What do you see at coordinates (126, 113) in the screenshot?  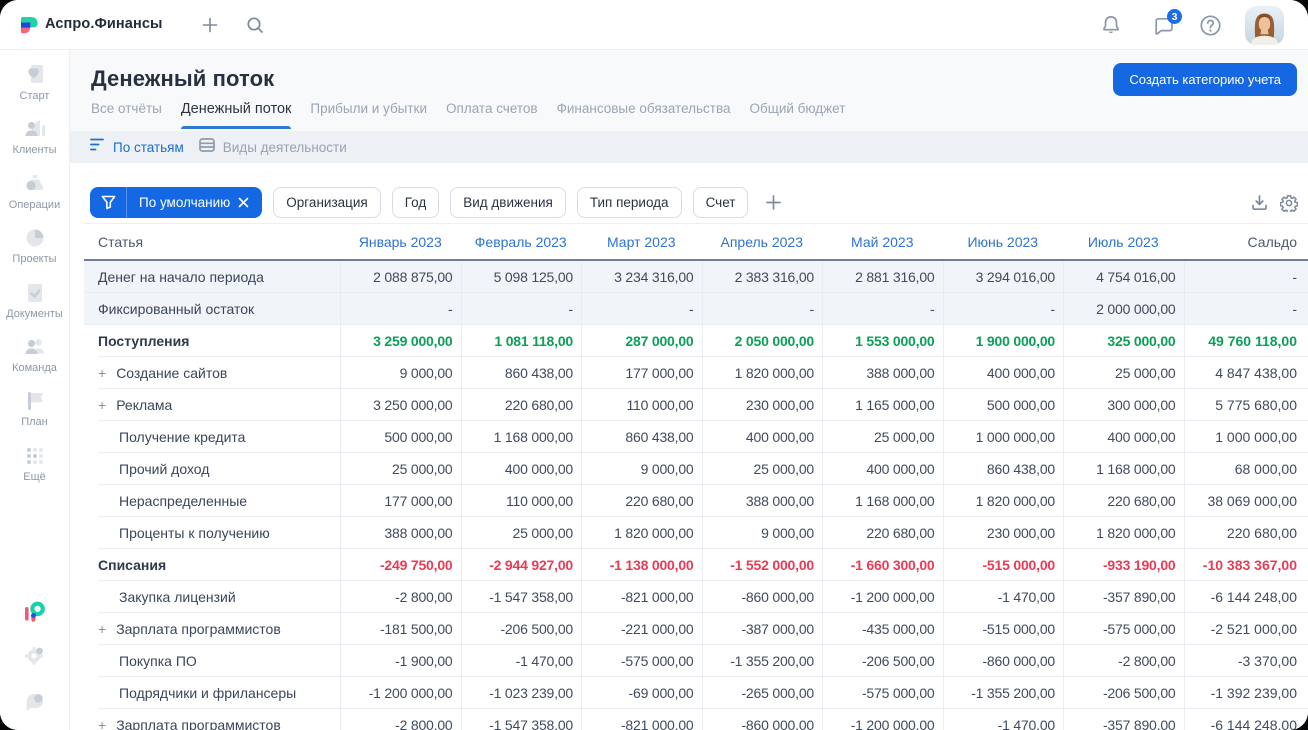 I see `tab-все-отчёты: Все отчёты` at bounding box center [126, 113].